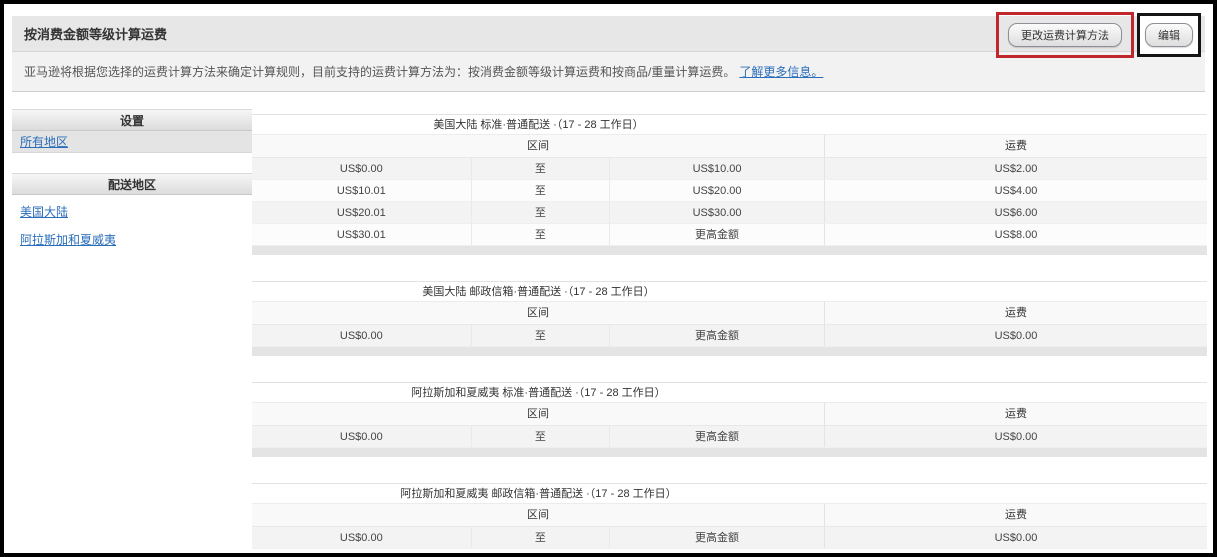 The height and width of the screenshot is (557, 1217). I want to click on toolbar: 更改运费计算方法 编辑, so click(1098, 35).